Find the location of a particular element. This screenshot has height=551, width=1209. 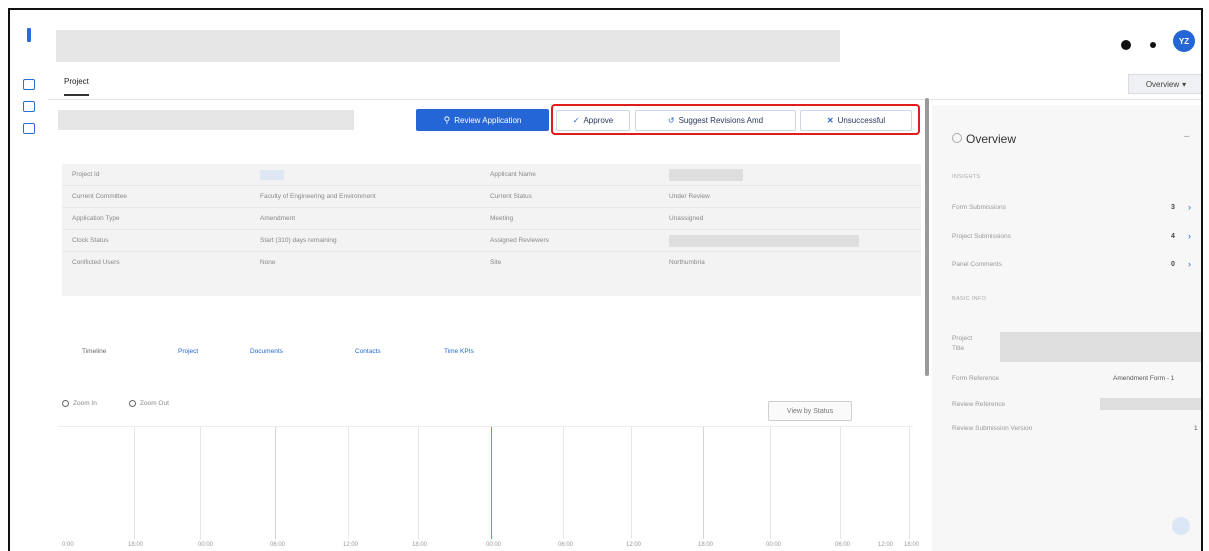

row-value: Faculty of Engineering and Environment is located at coordinates (318, 196).